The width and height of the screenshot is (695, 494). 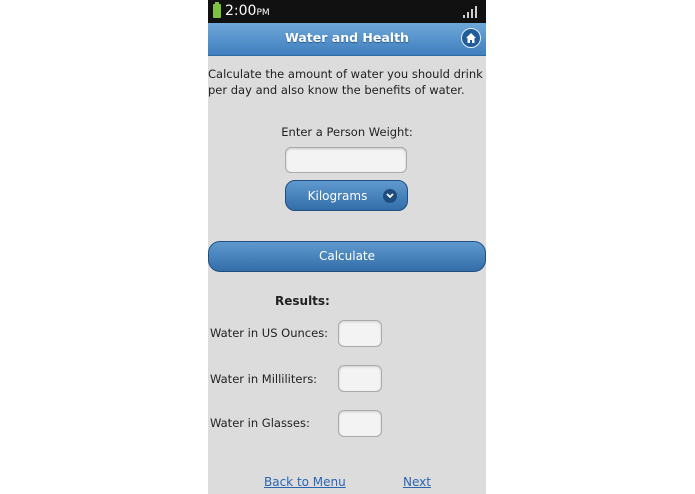 What do you see at coordinates (260, 423) in the screenshot?
I see `glasses-label: Water in Glasses:` at bounding box center [260, 423].